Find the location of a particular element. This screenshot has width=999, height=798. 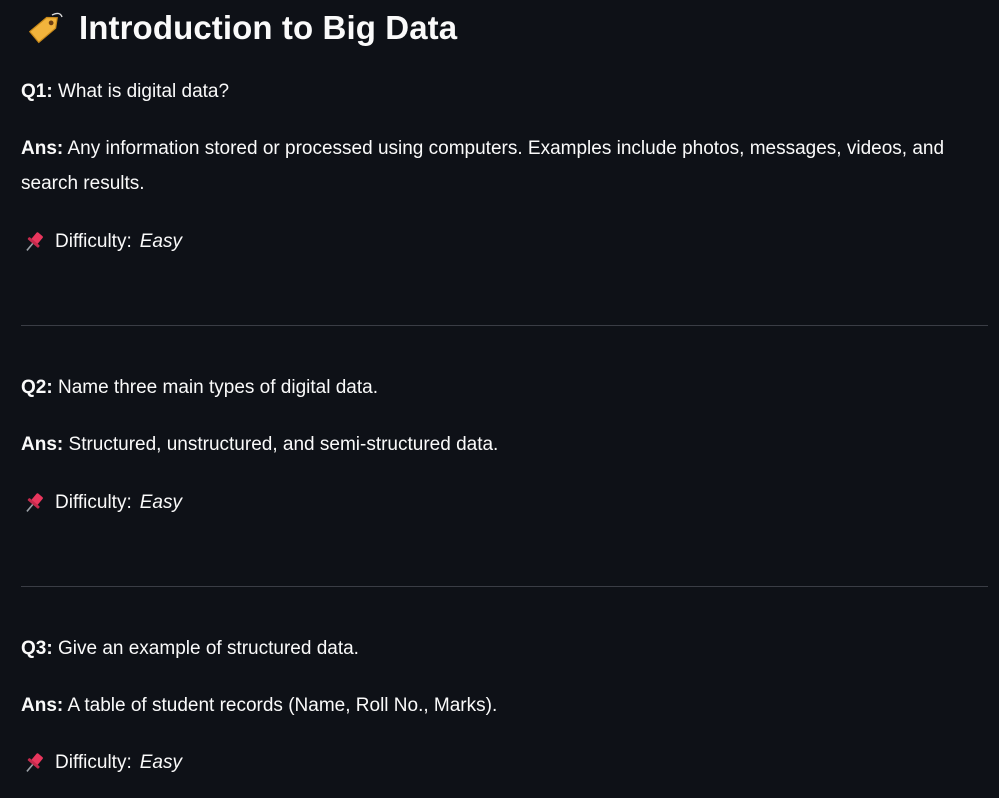

question-label: Q1: is located at coordinates (37, 91).